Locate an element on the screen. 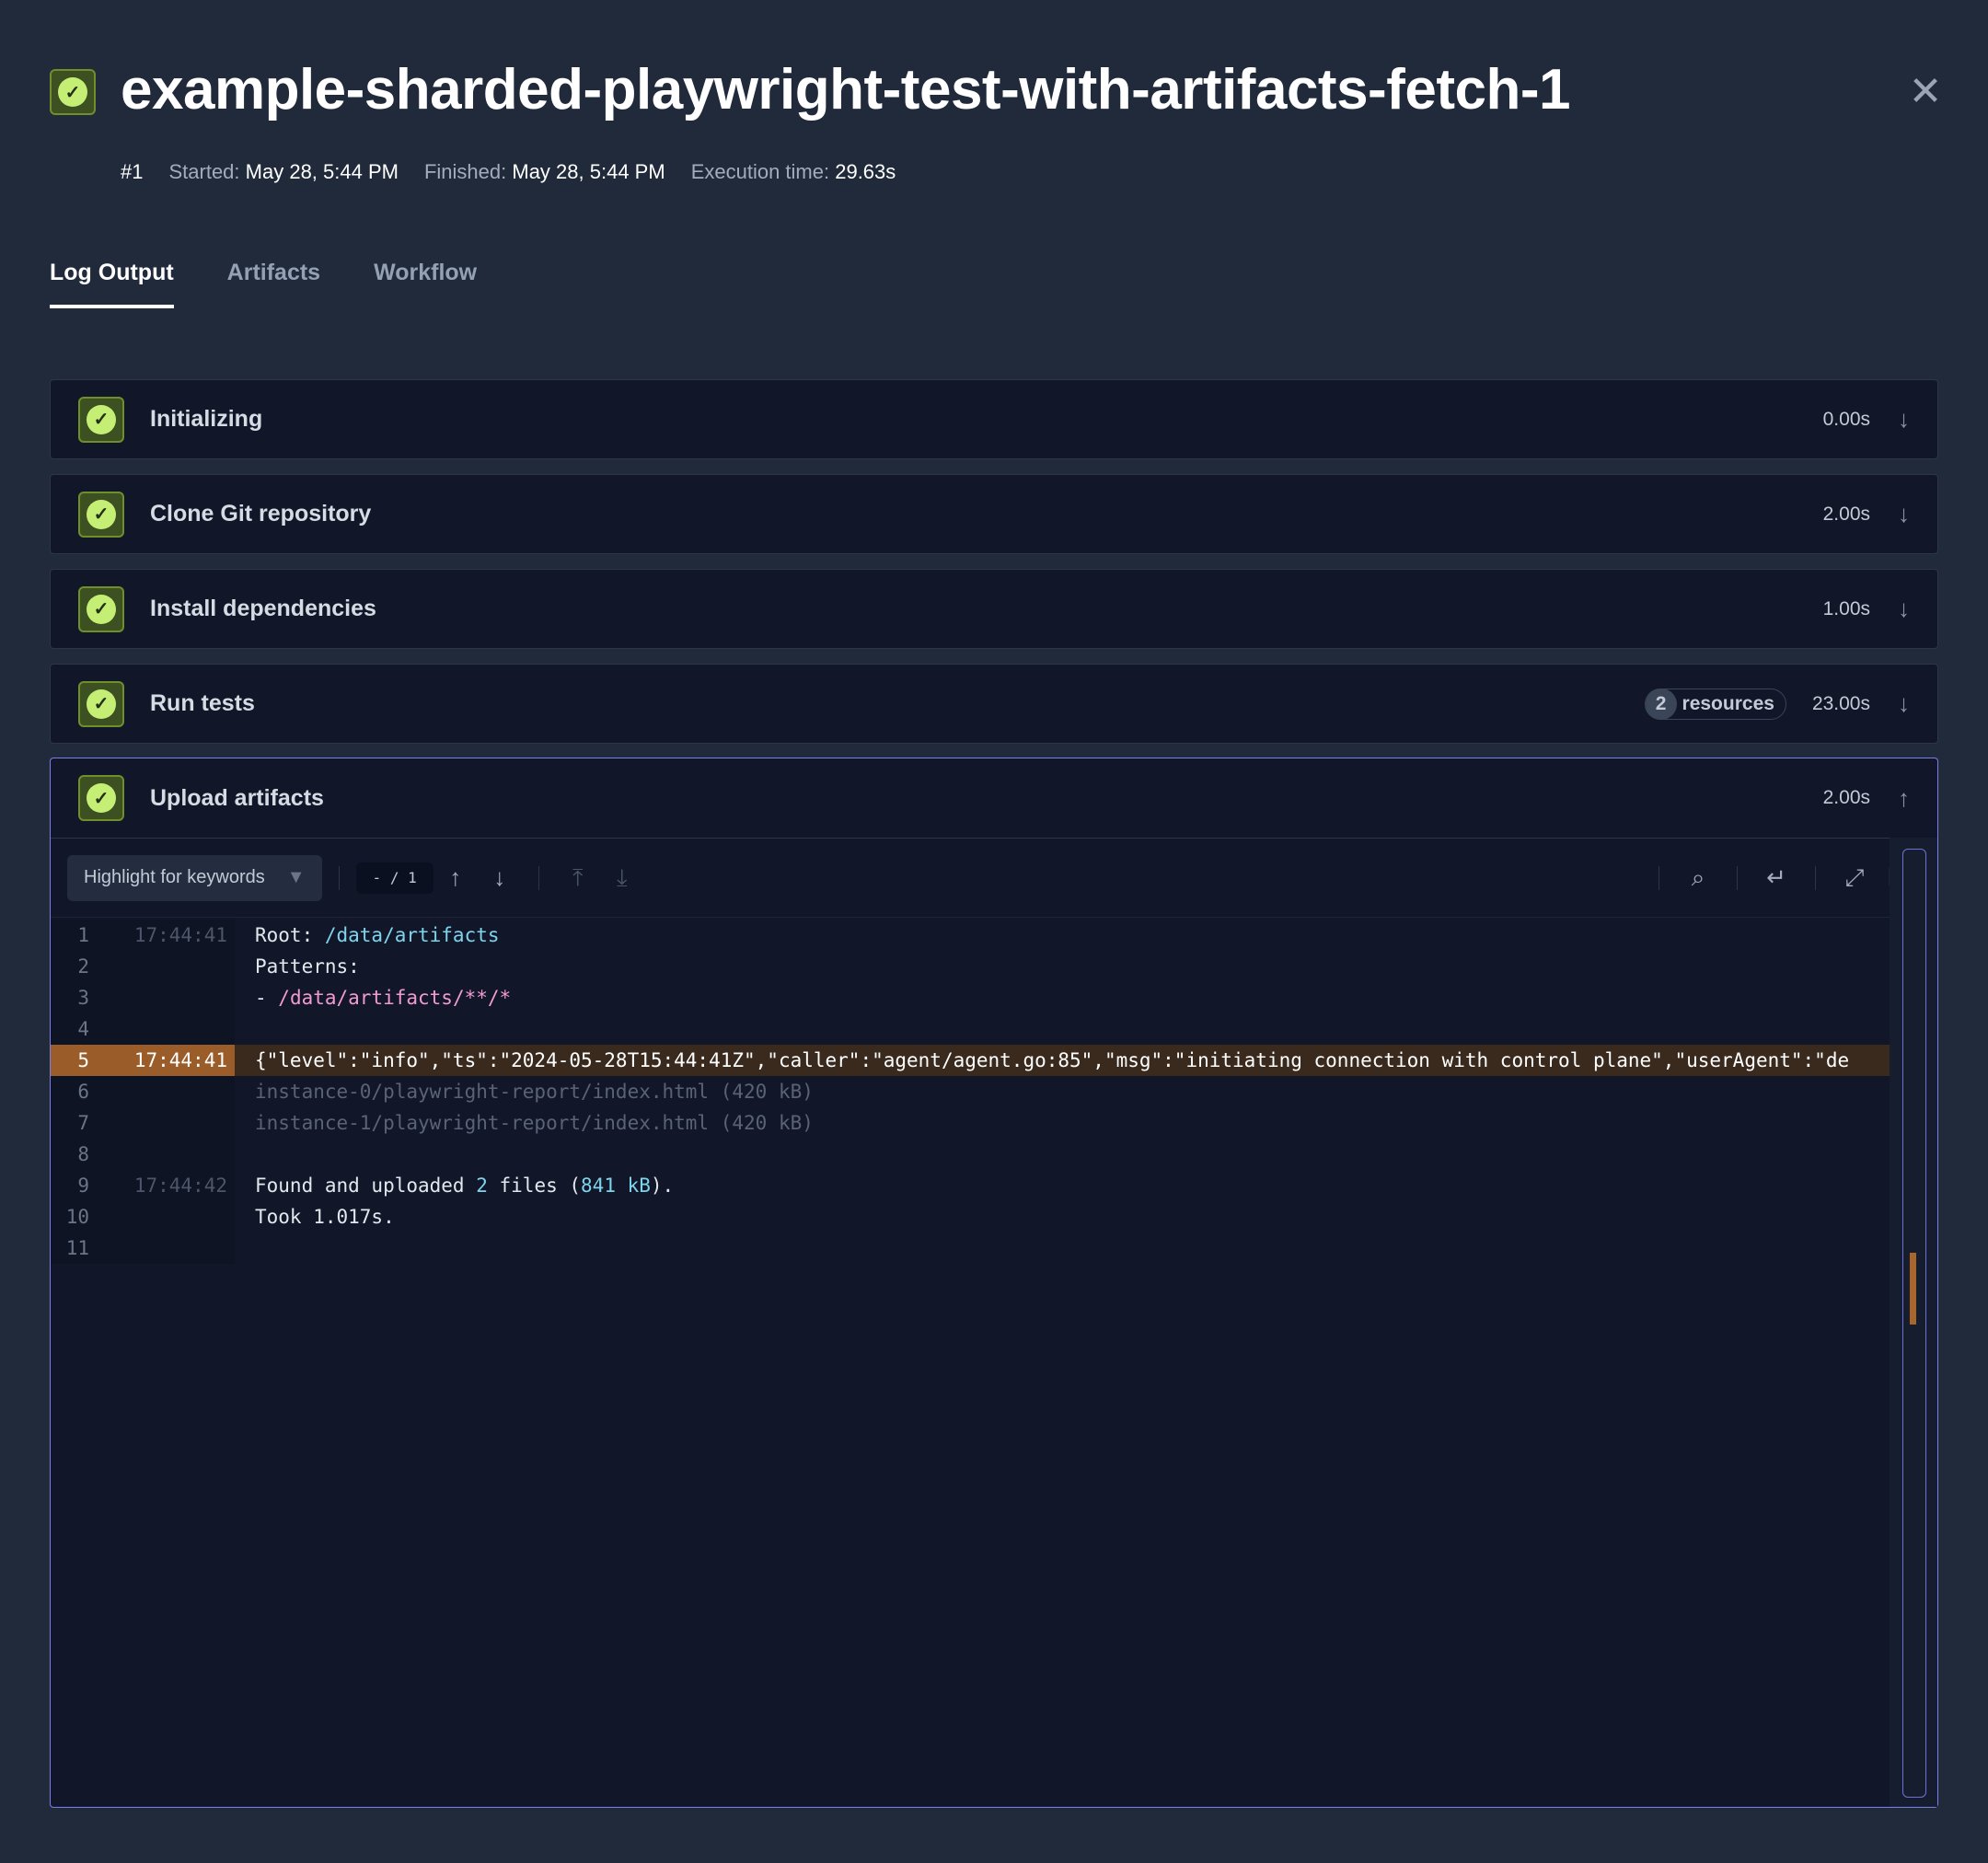  log-text: - /data/artifacts/**/* is located at coordinates (373, 998).